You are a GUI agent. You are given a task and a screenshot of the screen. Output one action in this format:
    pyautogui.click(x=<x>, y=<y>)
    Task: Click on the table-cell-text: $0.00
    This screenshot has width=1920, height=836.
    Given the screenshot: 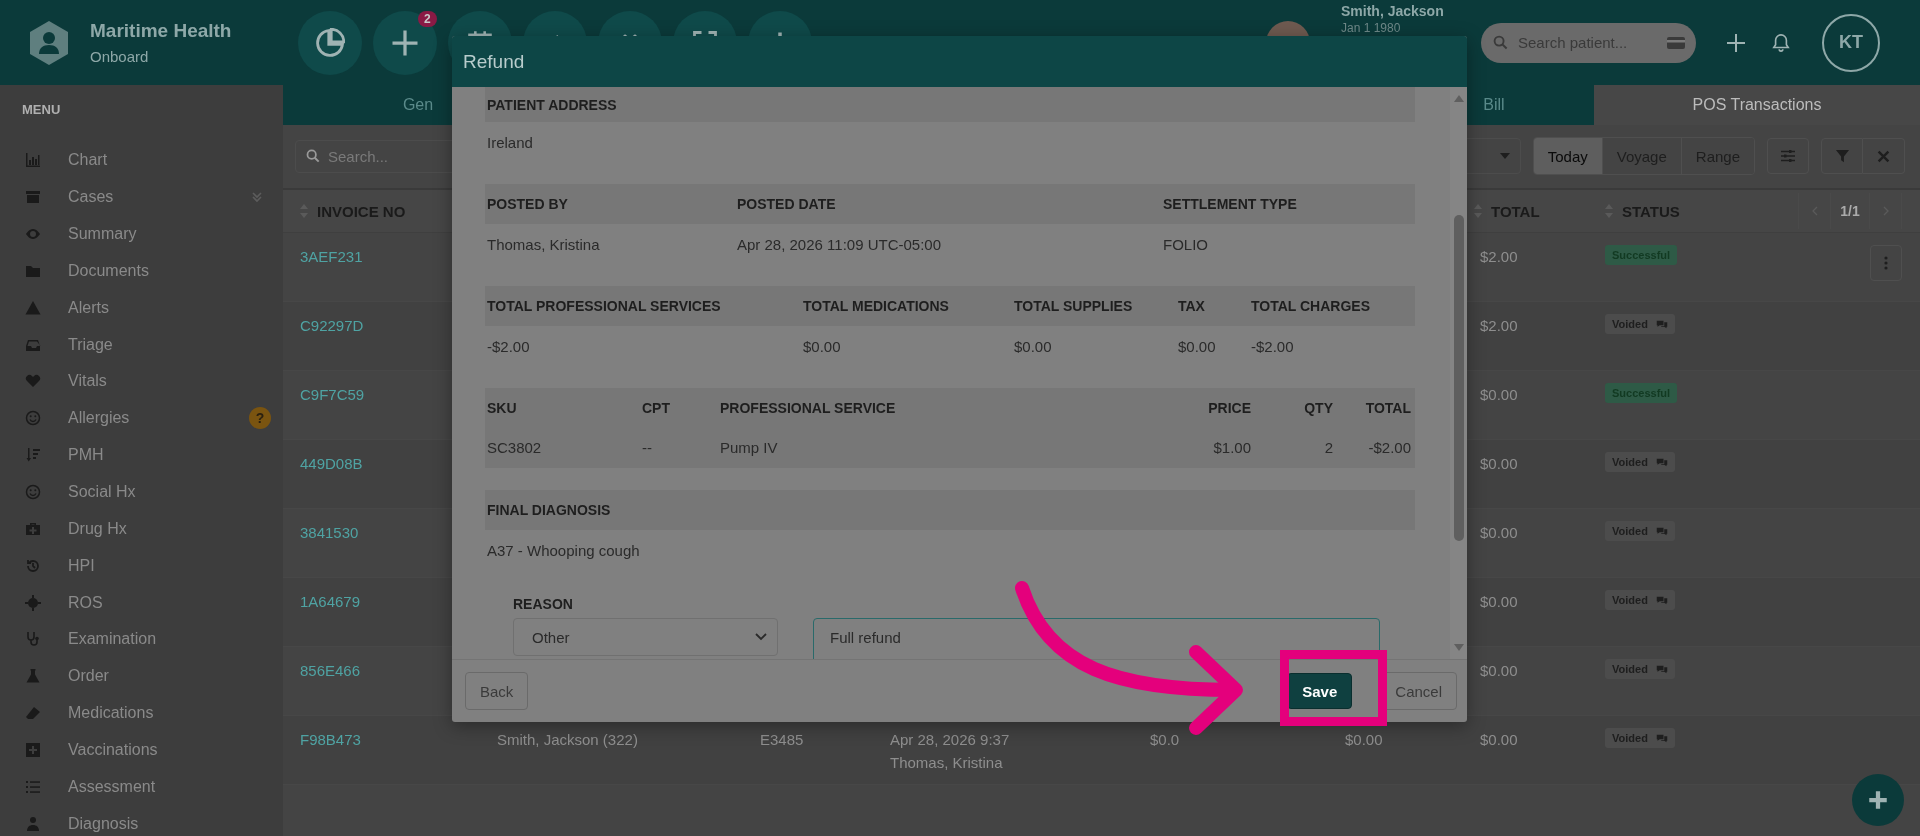 What is the action you would take?
    pyautogui.click(x=1364, y=739)
    